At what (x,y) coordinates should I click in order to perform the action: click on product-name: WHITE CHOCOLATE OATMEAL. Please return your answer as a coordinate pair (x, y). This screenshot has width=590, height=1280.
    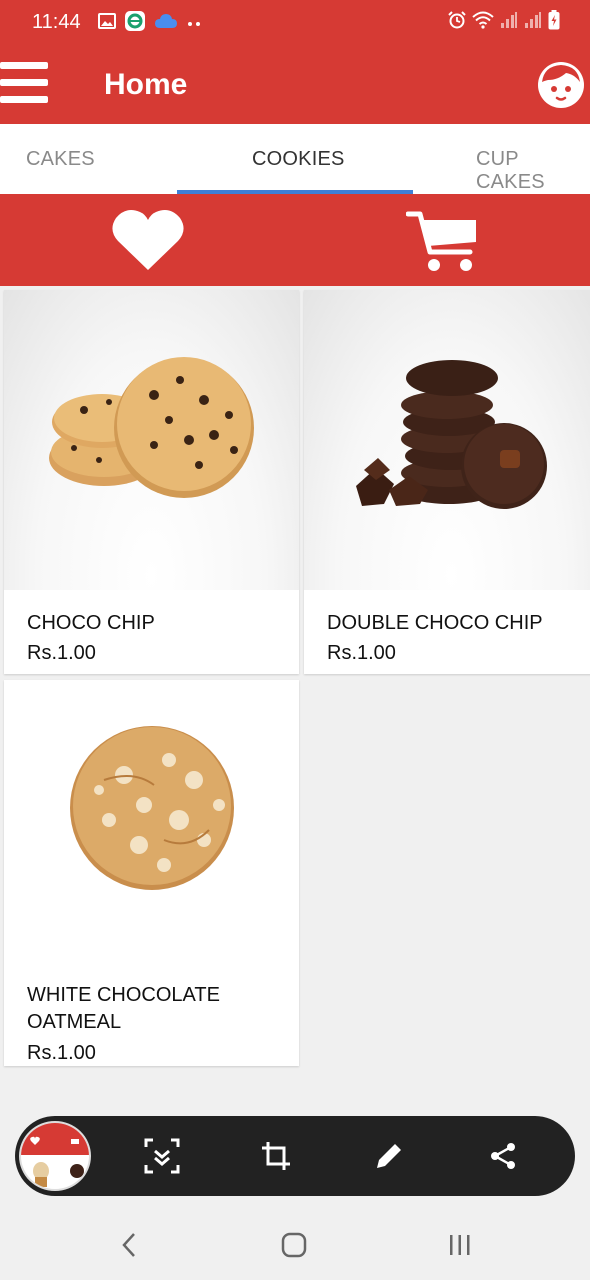
    Looking at the image, I should click on (123, 1008).